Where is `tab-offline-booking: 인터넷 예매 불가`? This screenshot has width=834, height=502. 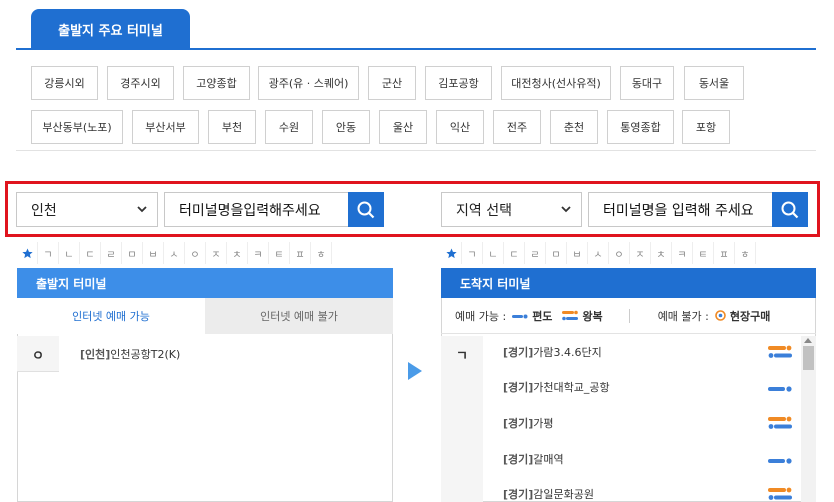
tab-offline-booking: 인터넷 예매 불가 is located at coordinates (299, 316).